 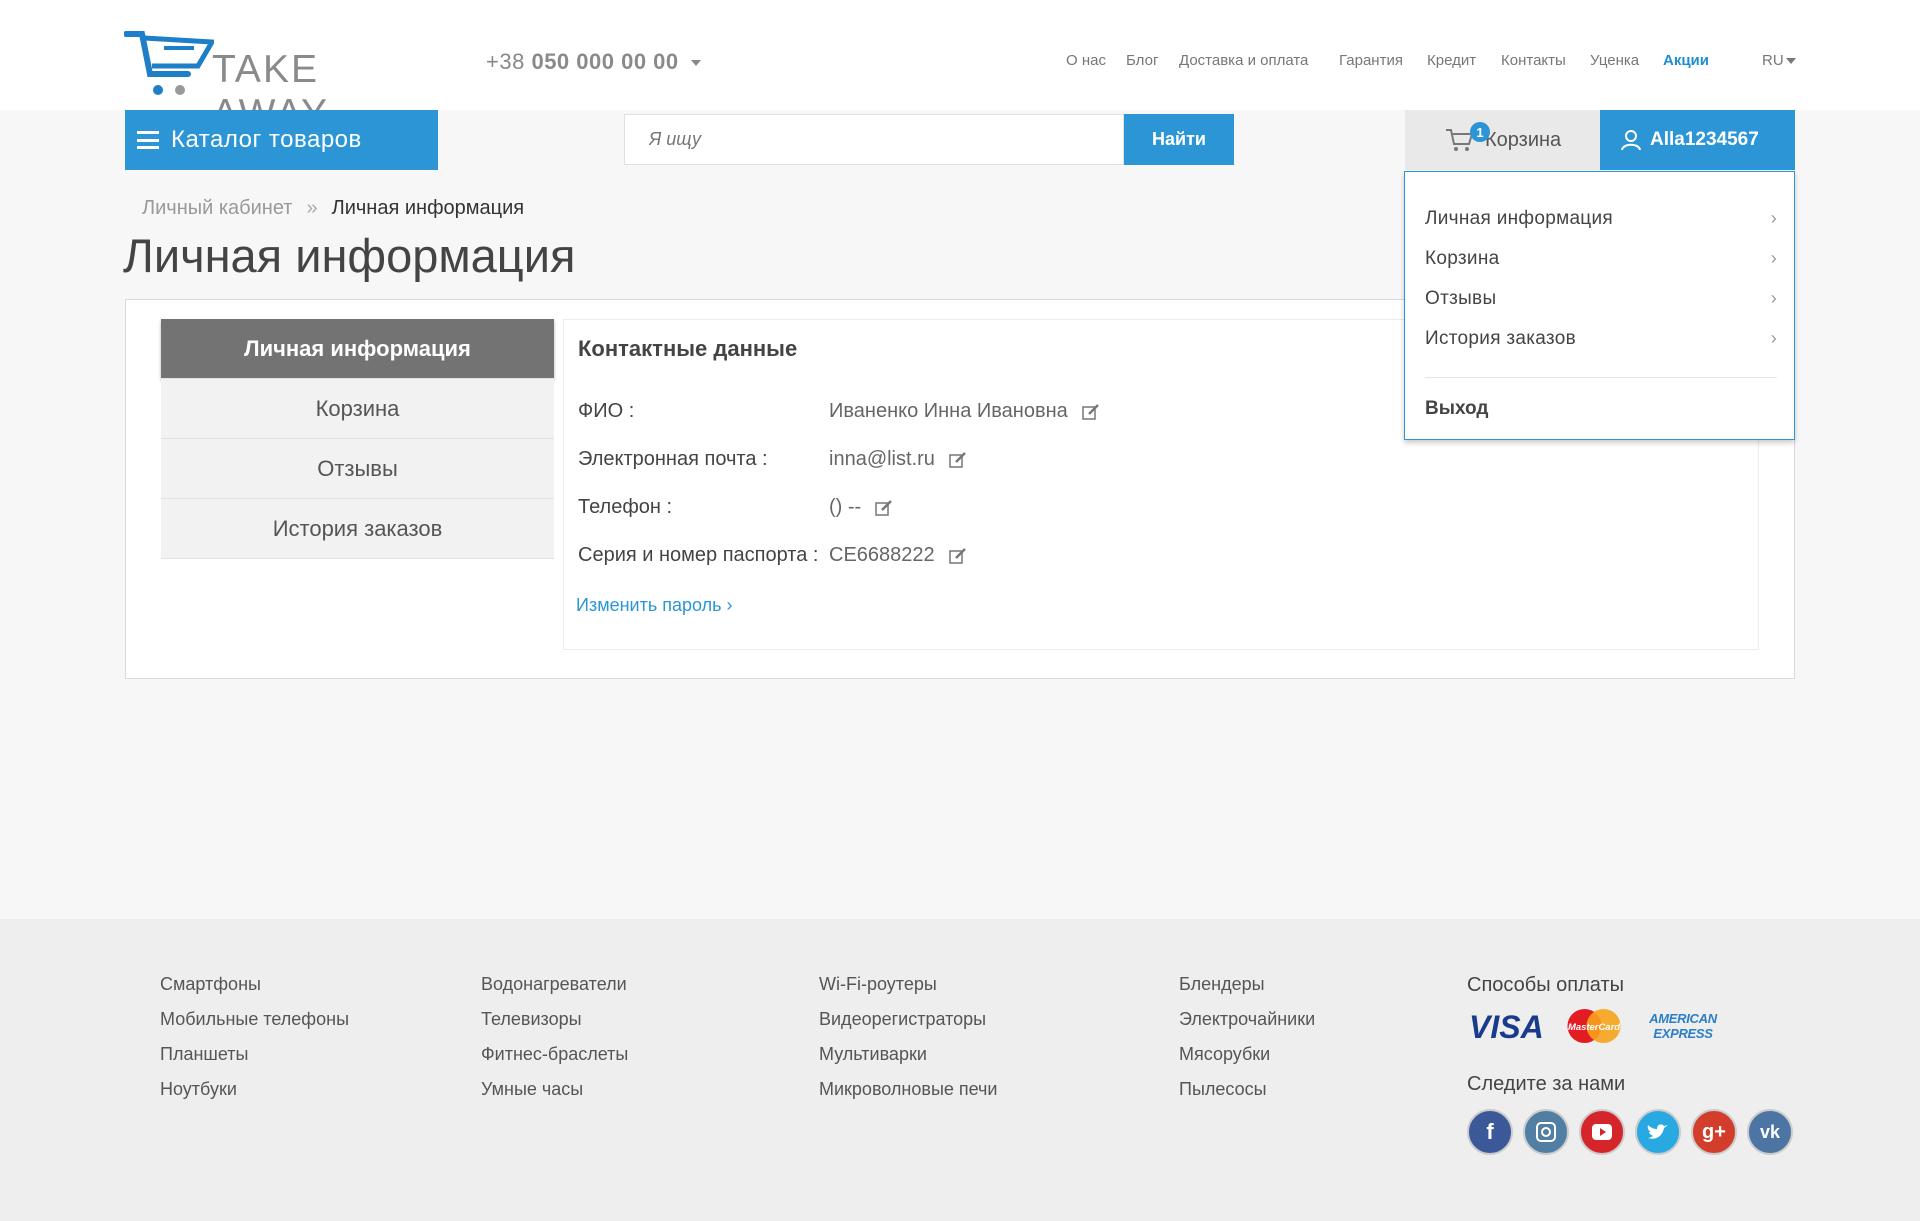 I want to click on footer-link: Пылесосы, so click(x=1247, y=1096).